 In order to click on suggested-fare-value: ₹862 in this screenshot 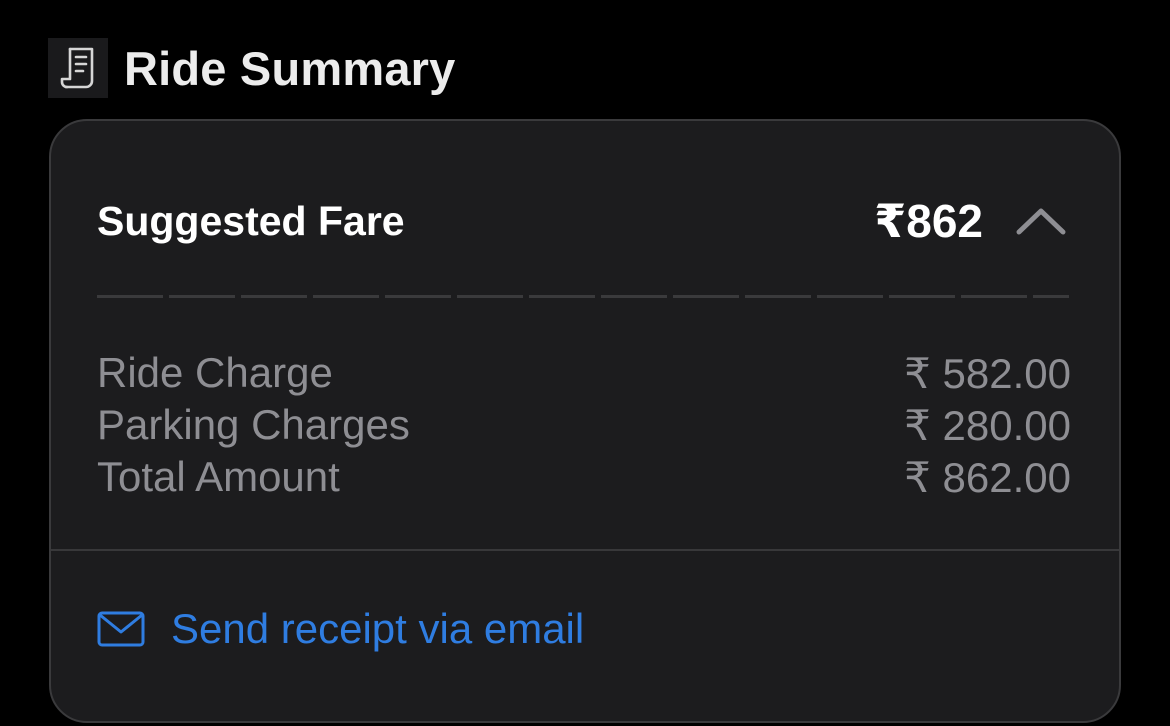, I will do `click(928, 221)`.